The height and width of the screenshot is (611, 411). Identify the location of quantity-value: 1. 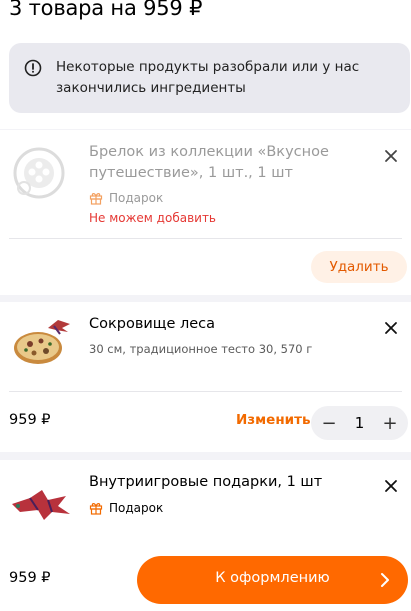
(359, 423).